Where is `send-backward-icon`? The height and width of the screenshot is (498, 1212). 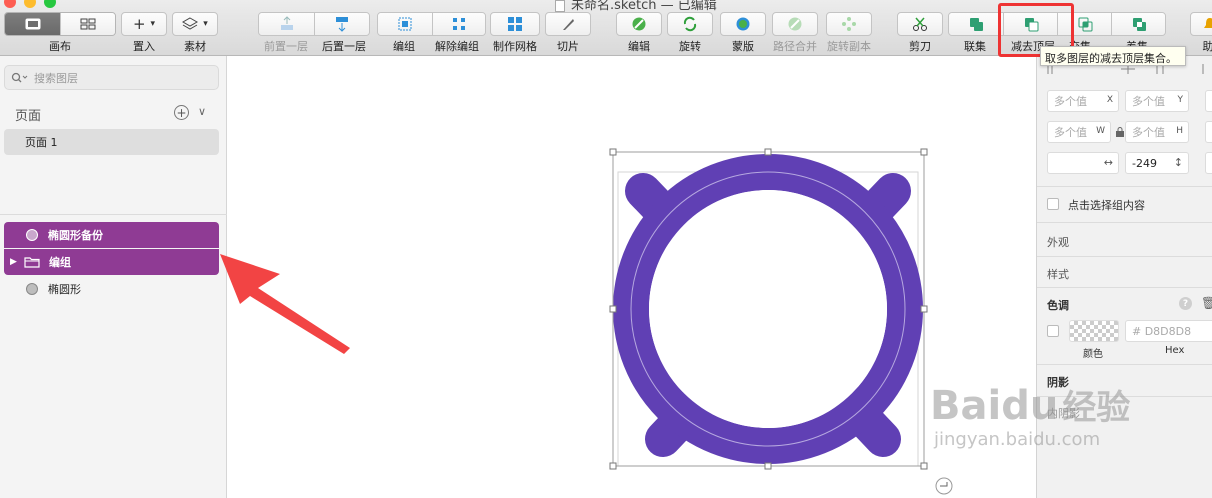 send-backward-icon is located at coordinates (342, 24).